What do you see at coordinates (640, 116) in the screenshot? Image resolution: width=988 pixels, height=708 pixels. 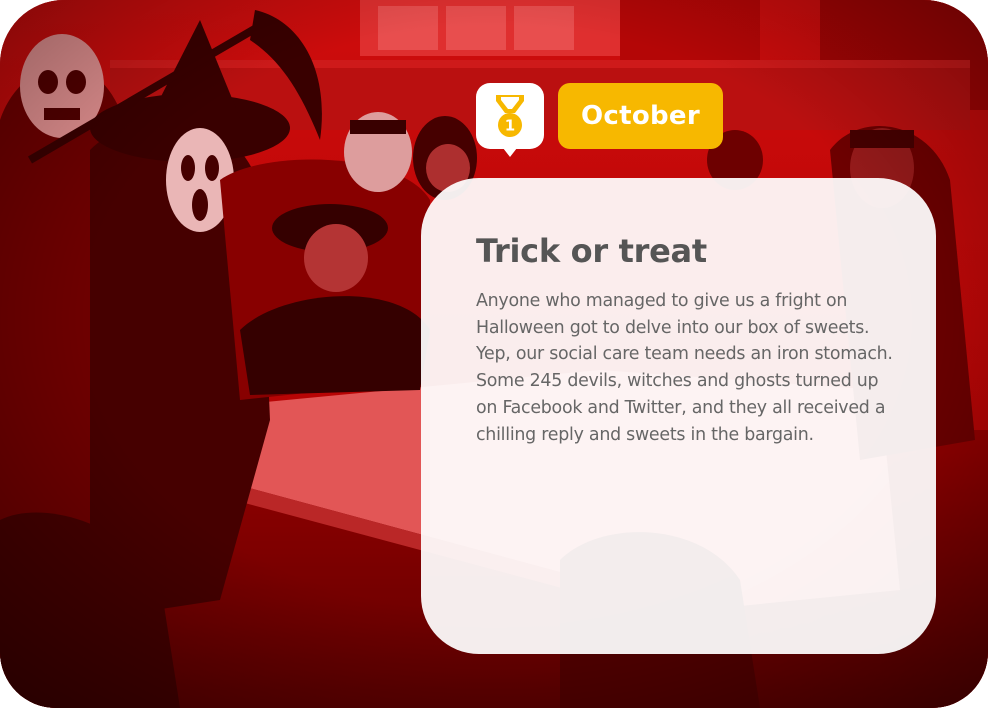 I see `month-label: October` at bounding box center [640, 116].